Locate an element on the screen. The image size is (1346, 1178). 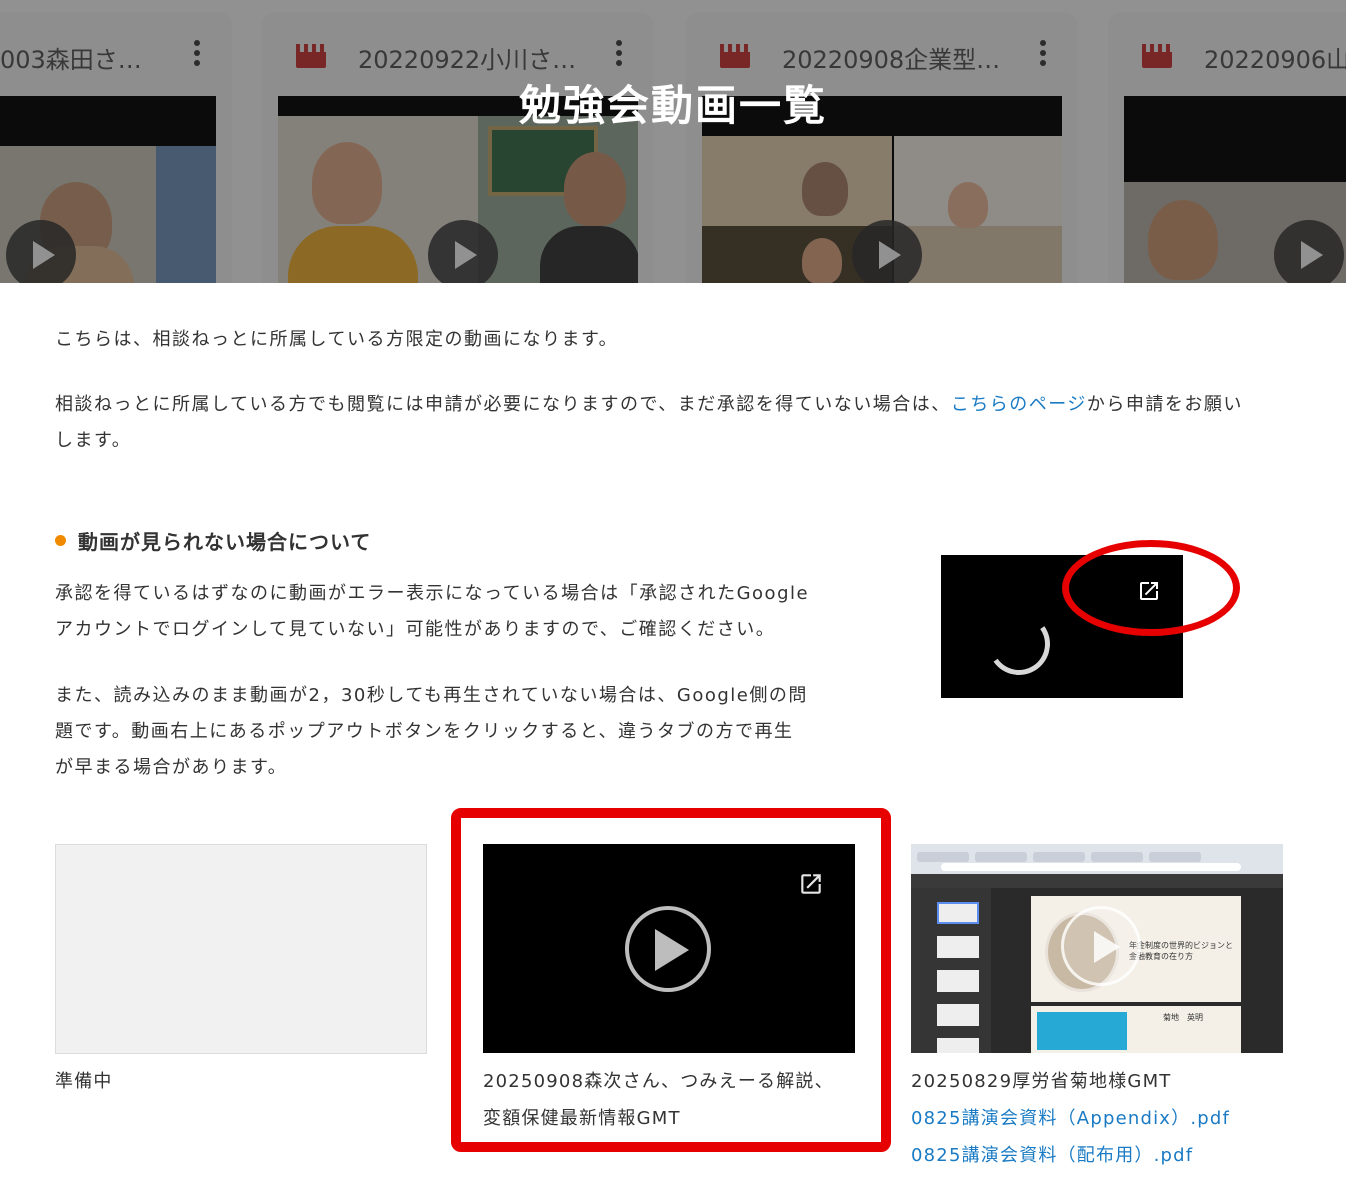
intro-text: から申請をお願い is located at coordinates (1164, 404).